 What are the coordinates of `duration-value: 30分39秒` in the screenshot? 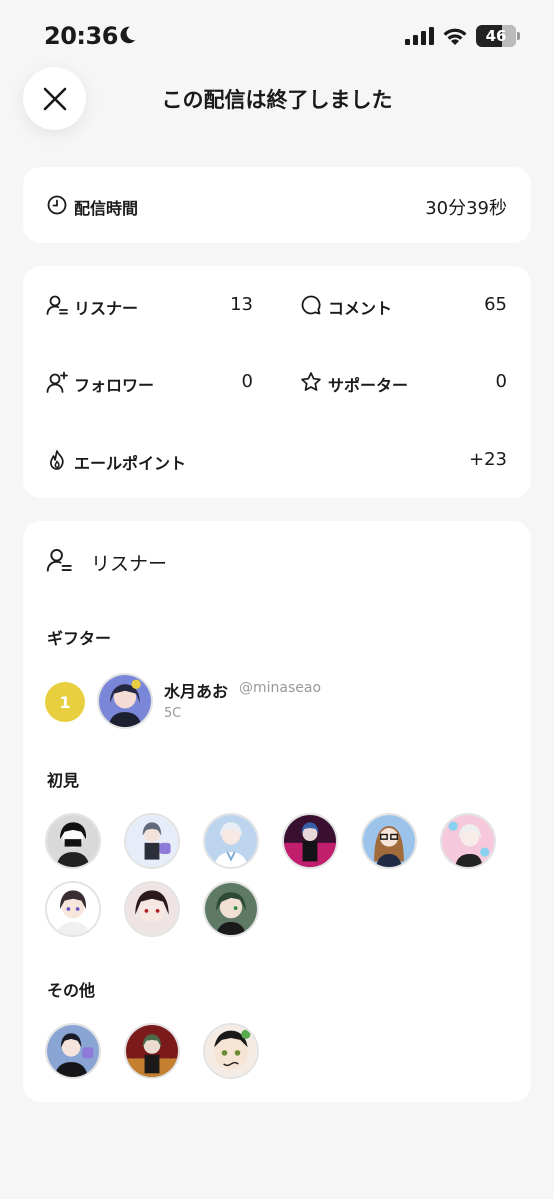 It's located at (466, 208).